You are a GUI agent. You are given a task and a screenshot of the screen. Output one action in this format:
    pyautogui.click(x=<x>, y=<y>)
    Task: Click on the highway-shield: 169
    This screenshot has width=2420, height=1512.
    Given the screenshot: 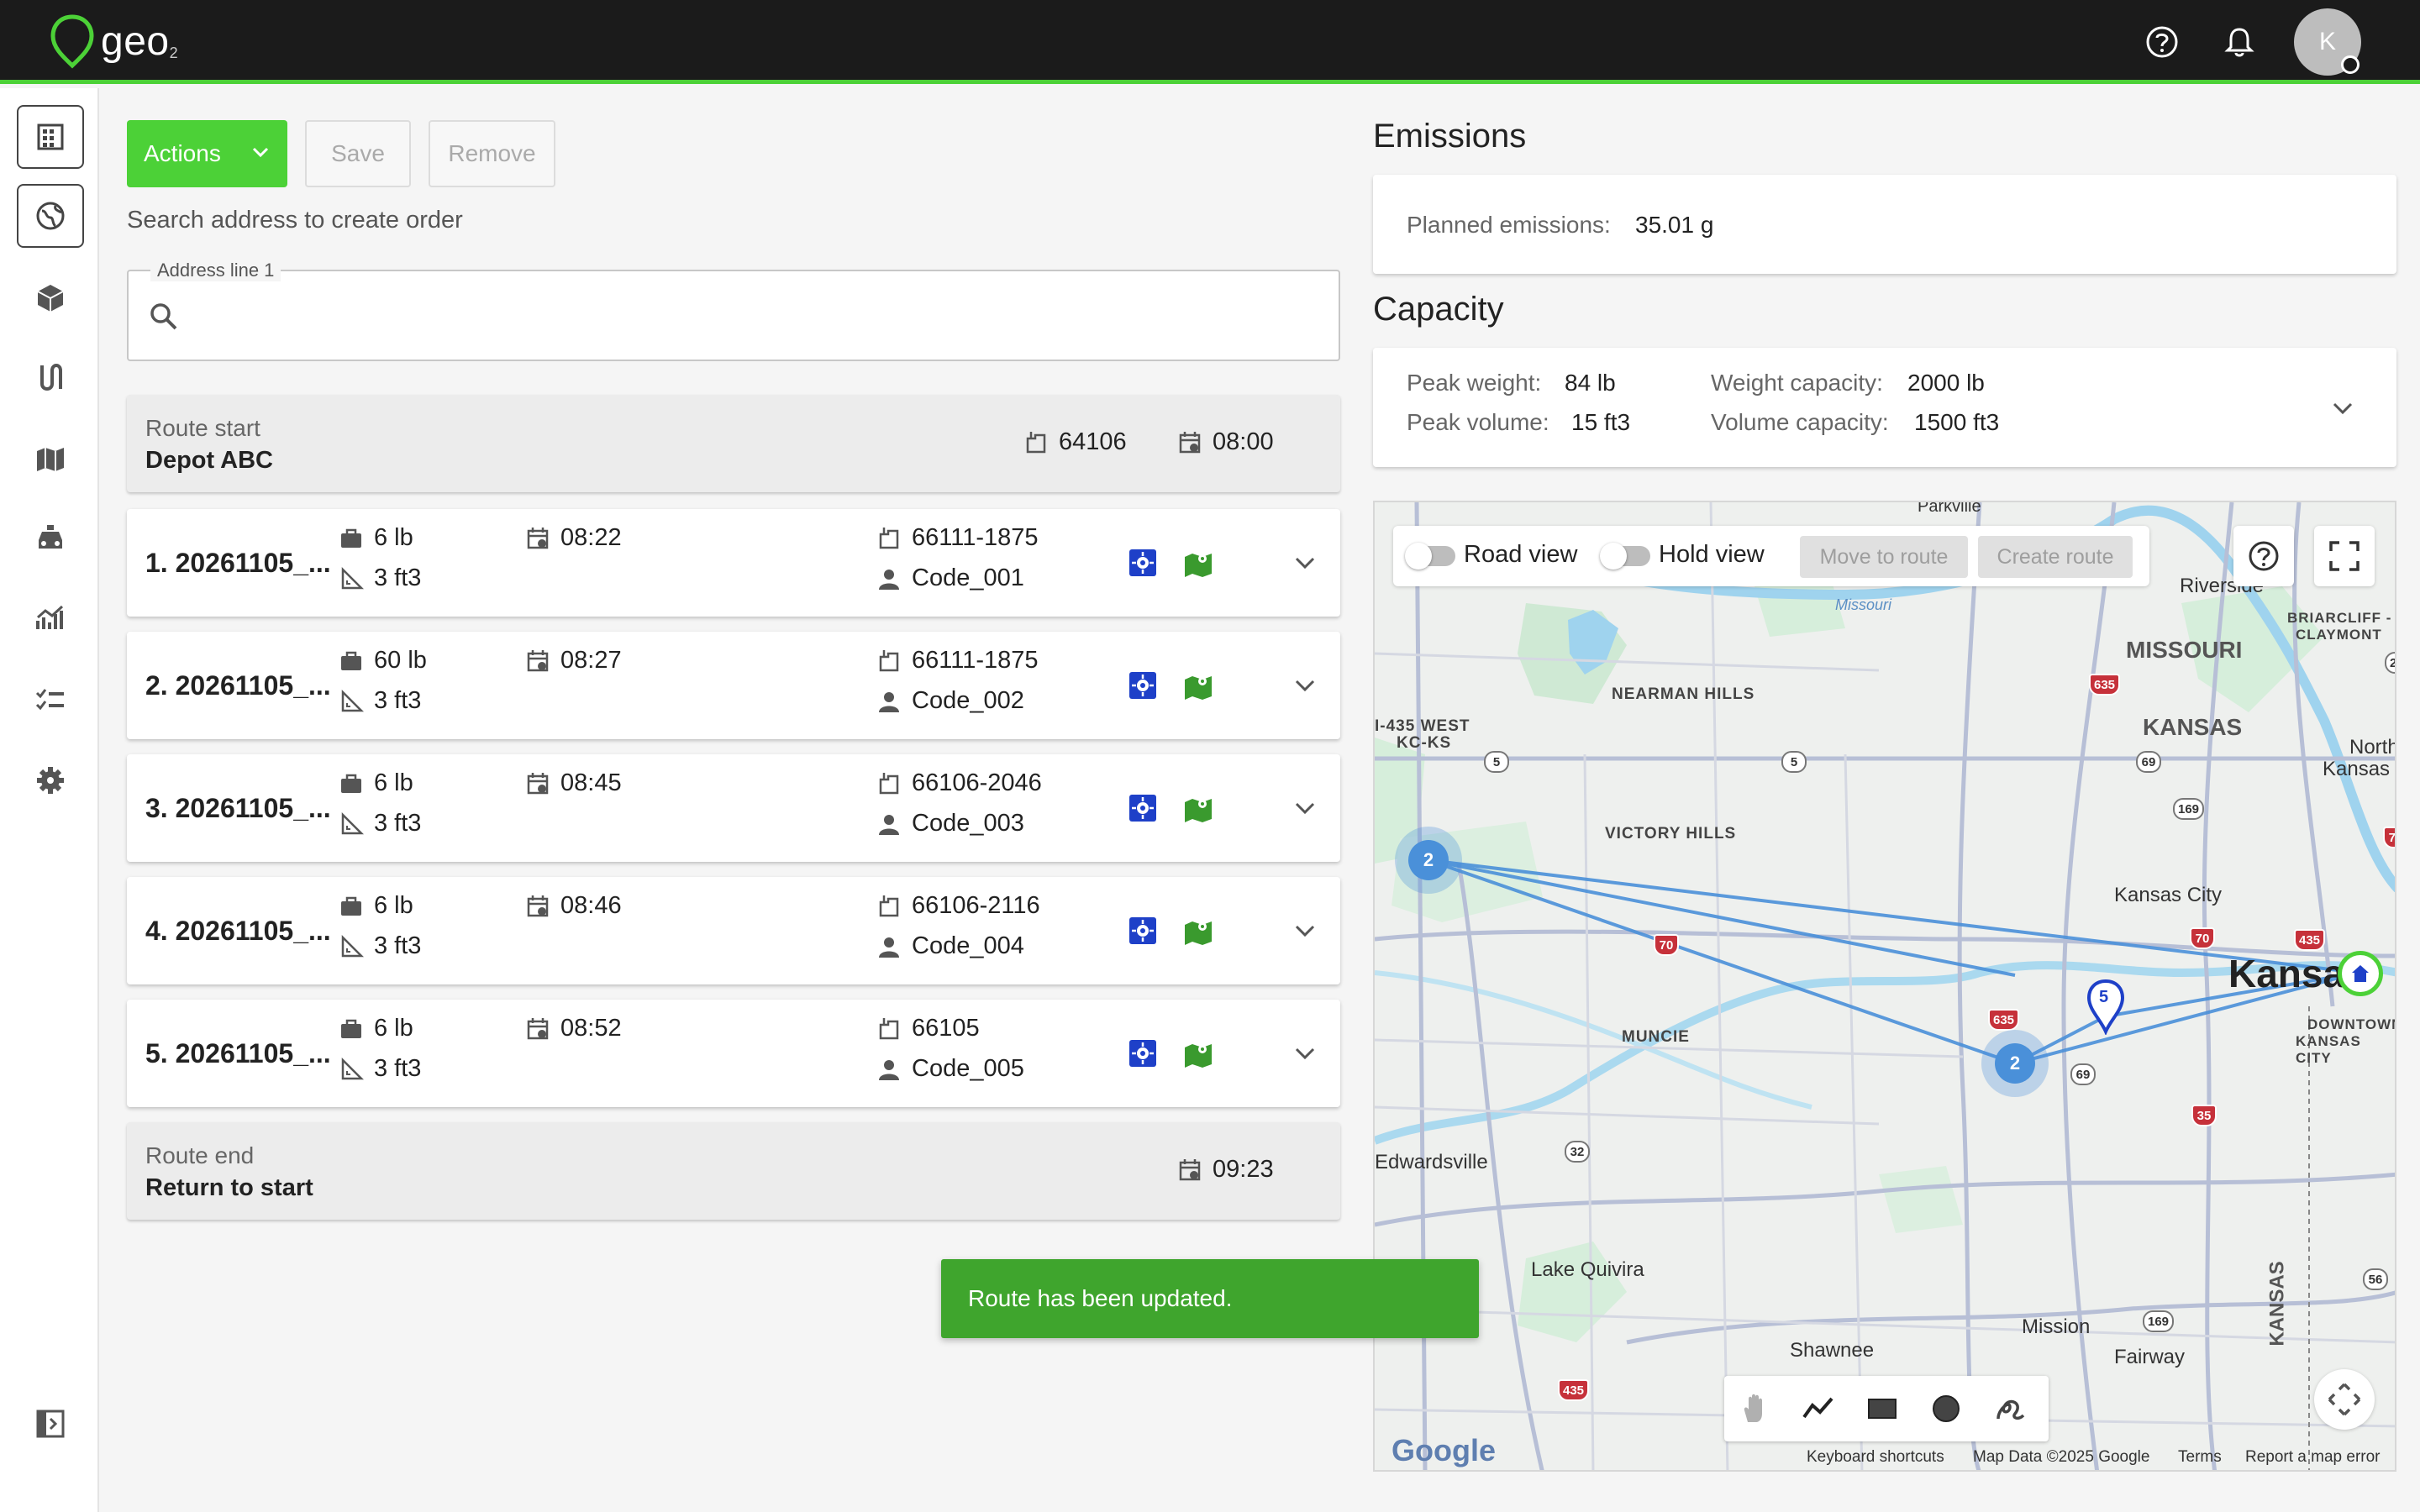 What is the action you would take?
    pyautogui.click(x=2159, y=1321)
    